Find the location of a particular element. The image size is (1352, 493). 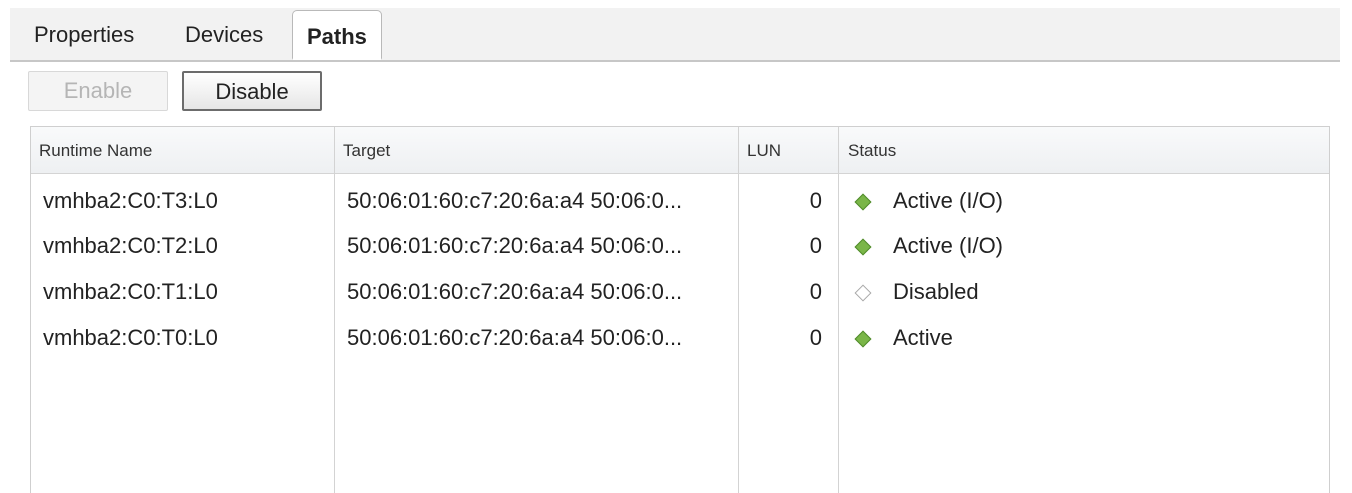

runtime-name-cell: vmhba2:C0:T2:L0 is located at coordinates (130, 245).